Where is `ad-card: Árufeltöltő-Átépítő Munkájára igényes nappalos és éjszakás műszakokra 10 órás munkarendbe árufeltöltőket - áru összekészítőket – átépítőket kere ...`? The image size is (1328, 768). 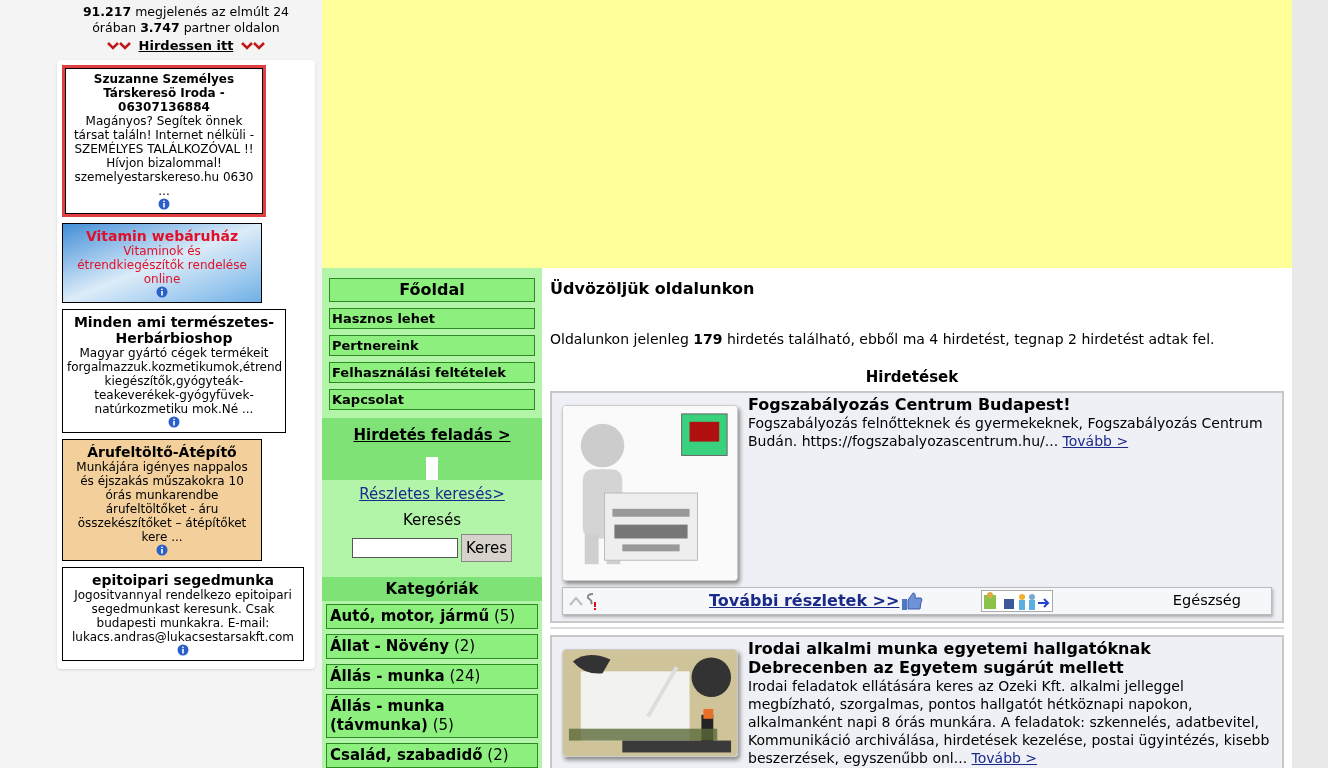 ad-card: Árufeltöltő-Átépítő Munkájára igényes nappalos és éjszakás műszakokra 10 órás munkarendbe árufeltöltőket - áru összekészítőket – átépítőket kere ... is located at coordinates (162, 499).